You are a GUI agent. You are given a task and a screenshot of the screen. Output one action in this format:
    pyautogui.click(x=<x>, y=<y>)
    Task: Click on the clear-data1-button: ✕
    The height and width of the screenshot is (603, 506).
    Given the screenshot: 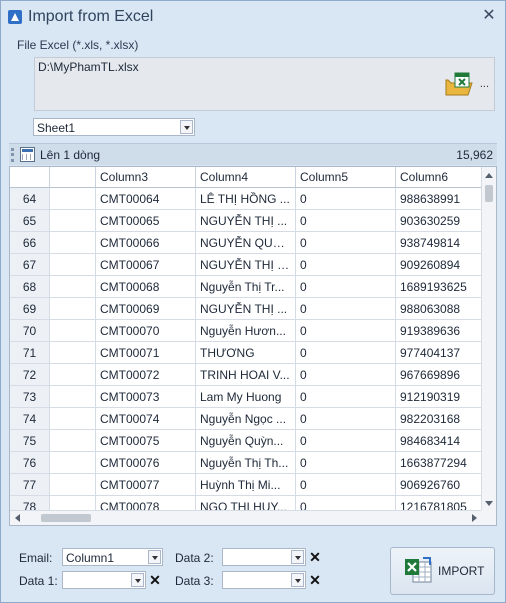 What is the action you would take?
    pyautogui.click(x=155, y=580)
    